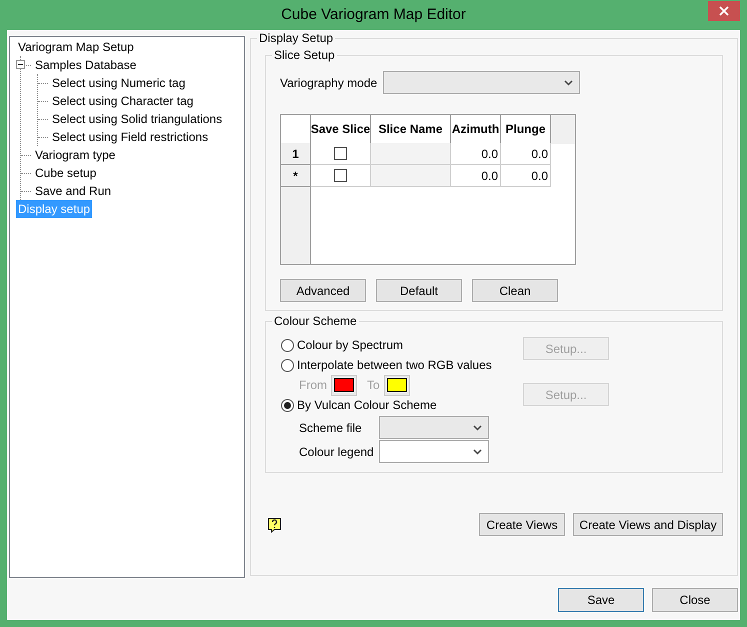 This screenshot has height=627, width=747. I want to click on close-icon, so click(724, 11).